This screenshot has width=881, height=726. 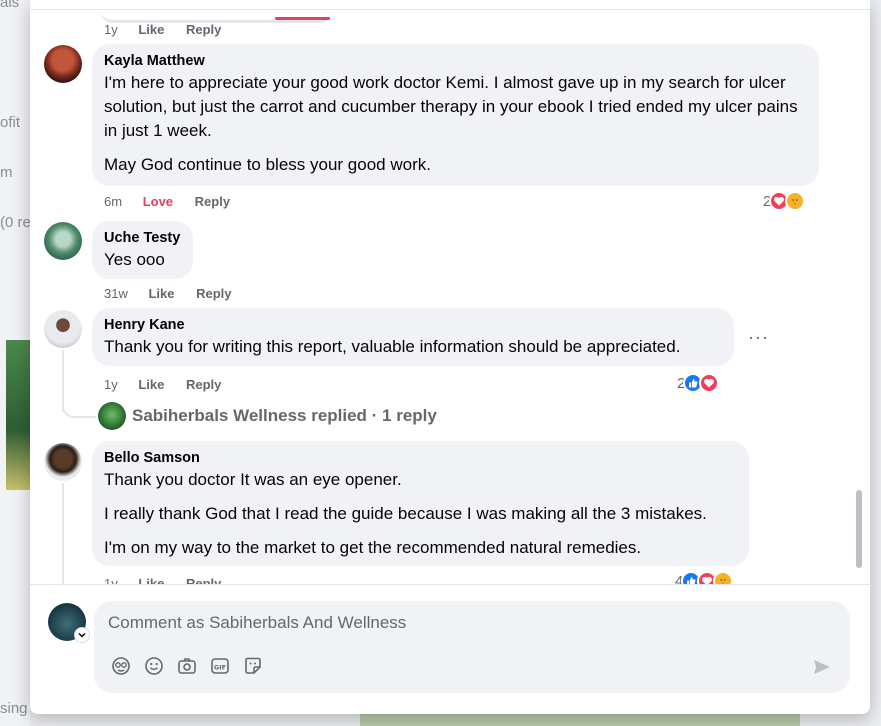 What do you see at coordinates (10, 5) in the screenshot?
I see `background-text: als` at bounding box center [10, 5].